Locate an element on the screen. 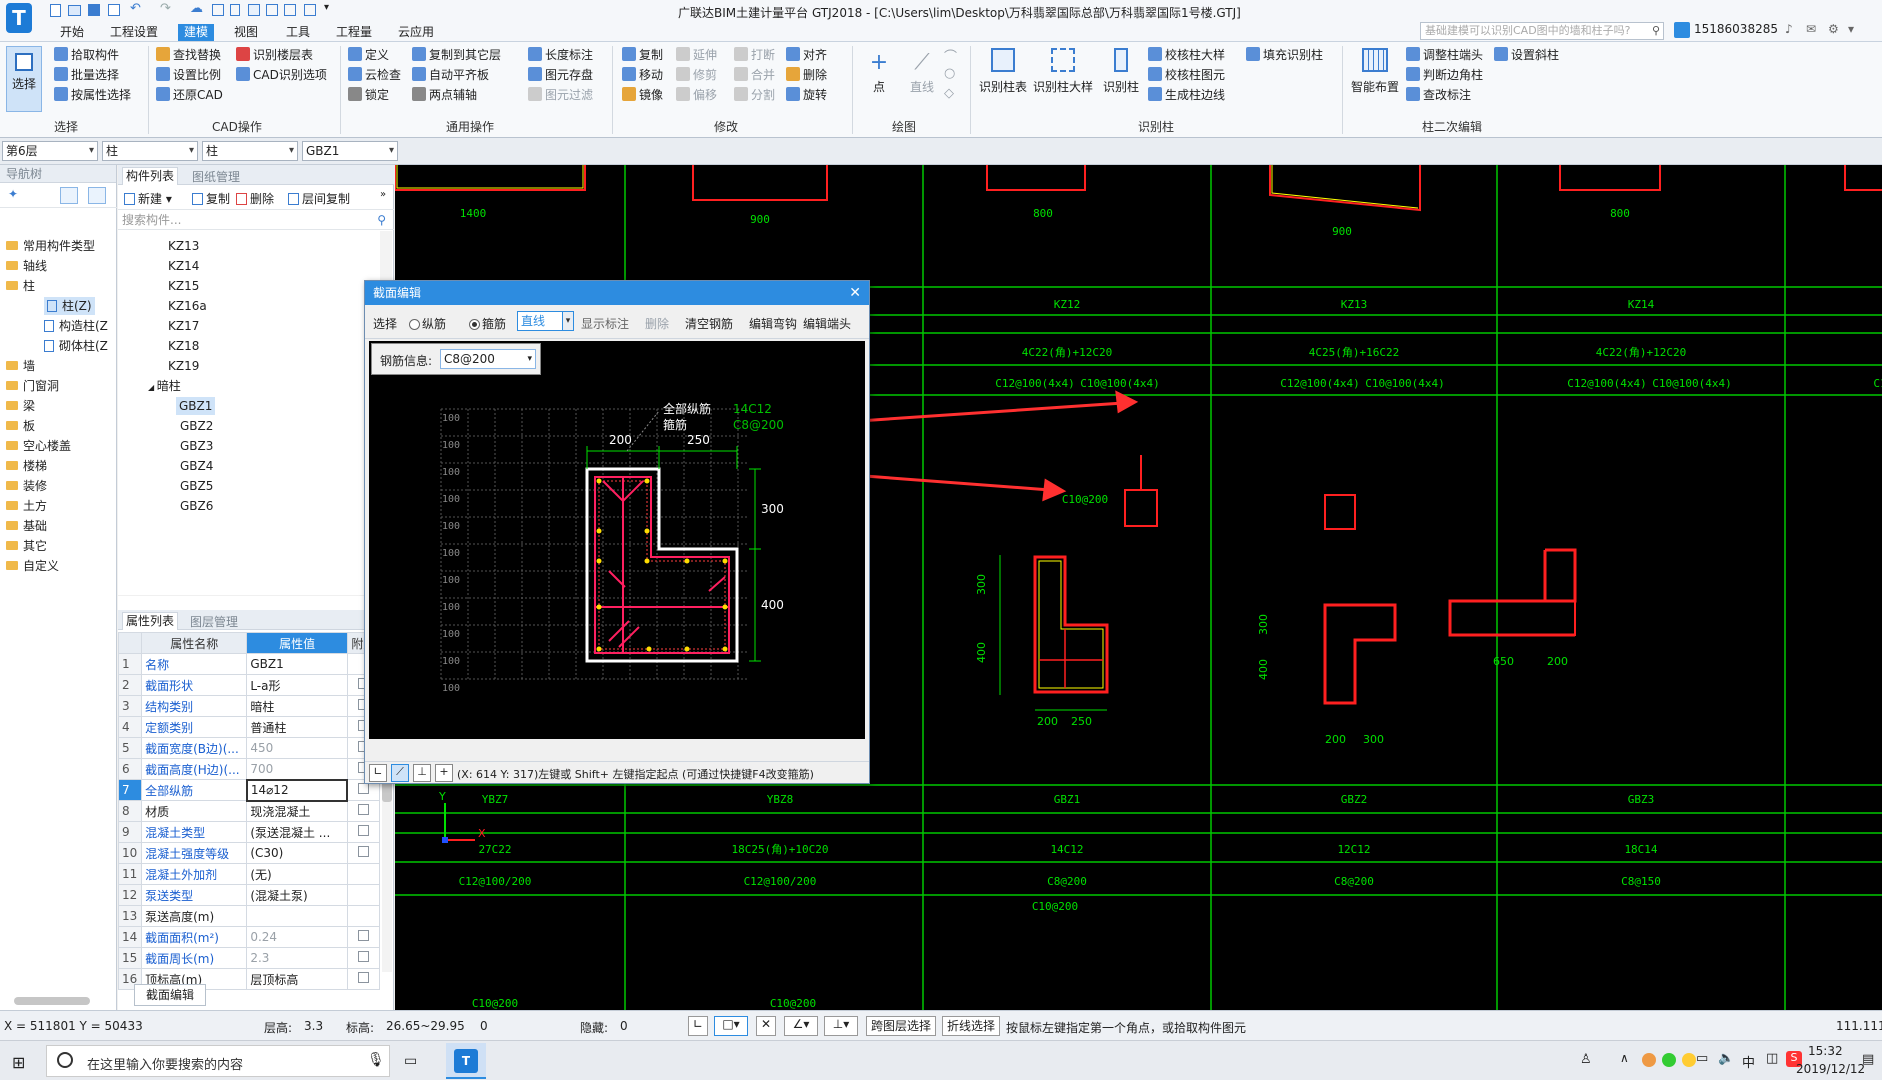 Image resolution: width=1882 pixels, height=1080 pixels. generate-column-edge-button: 生成柱边线 is located at coordinates (1186, 95).